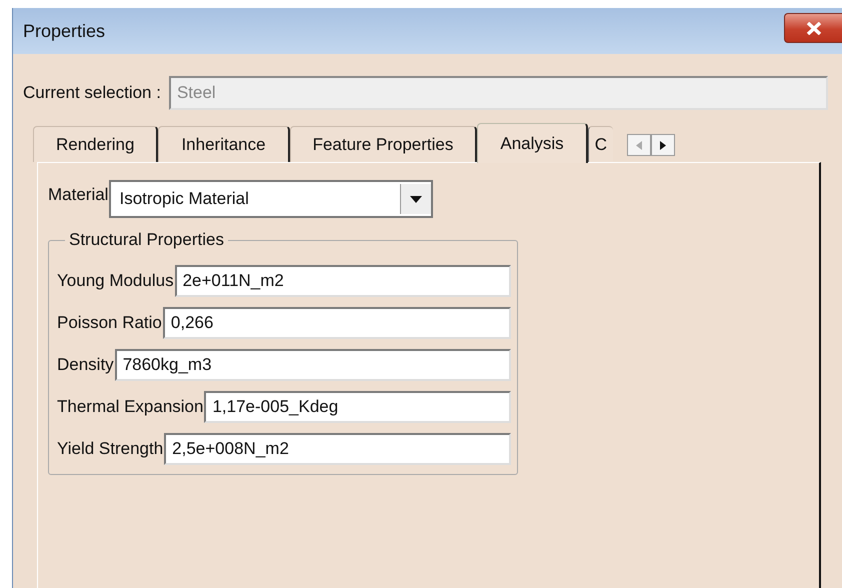 Image resolution: width=842 pixels, height=588 pixels. What do you see at coordinates (312, 365) in the screenshot?
I see `input-field: 7860kg_m3` at bounding box center [312, 365].